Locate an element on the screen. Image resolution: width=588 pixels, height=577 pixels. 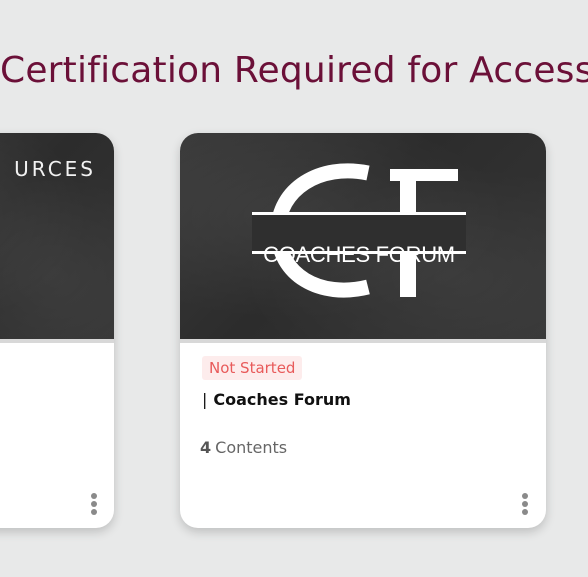
resources-card: URCES is located at coordinates (57, 330).